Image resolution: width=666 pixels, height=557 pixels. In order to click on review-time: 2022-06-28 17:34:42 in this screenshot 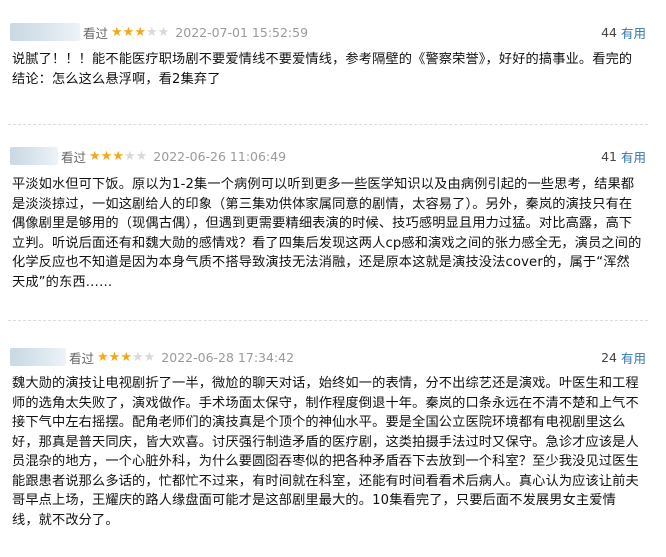, I will do `click(228, 357)`.